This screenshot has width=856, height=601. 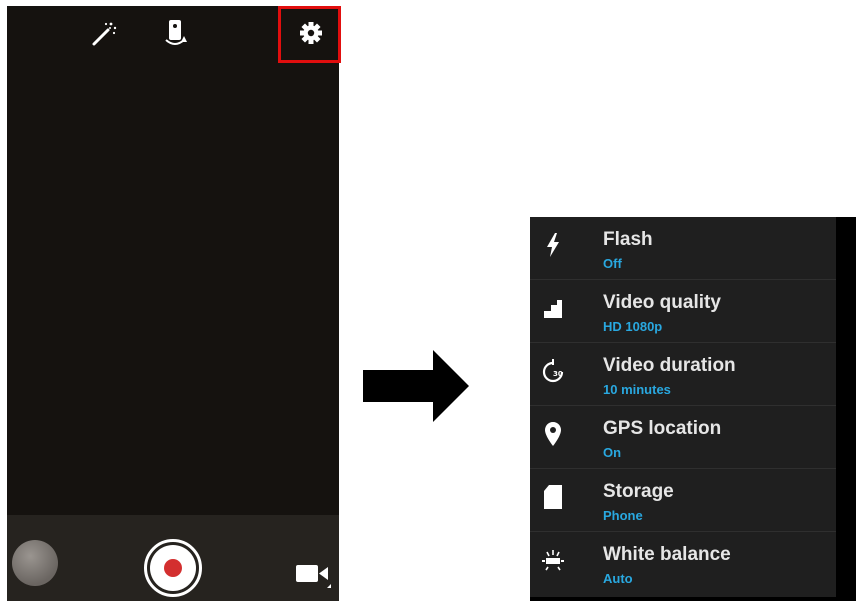 I want to click on location-pin-icon, so click(x=553, y=434).